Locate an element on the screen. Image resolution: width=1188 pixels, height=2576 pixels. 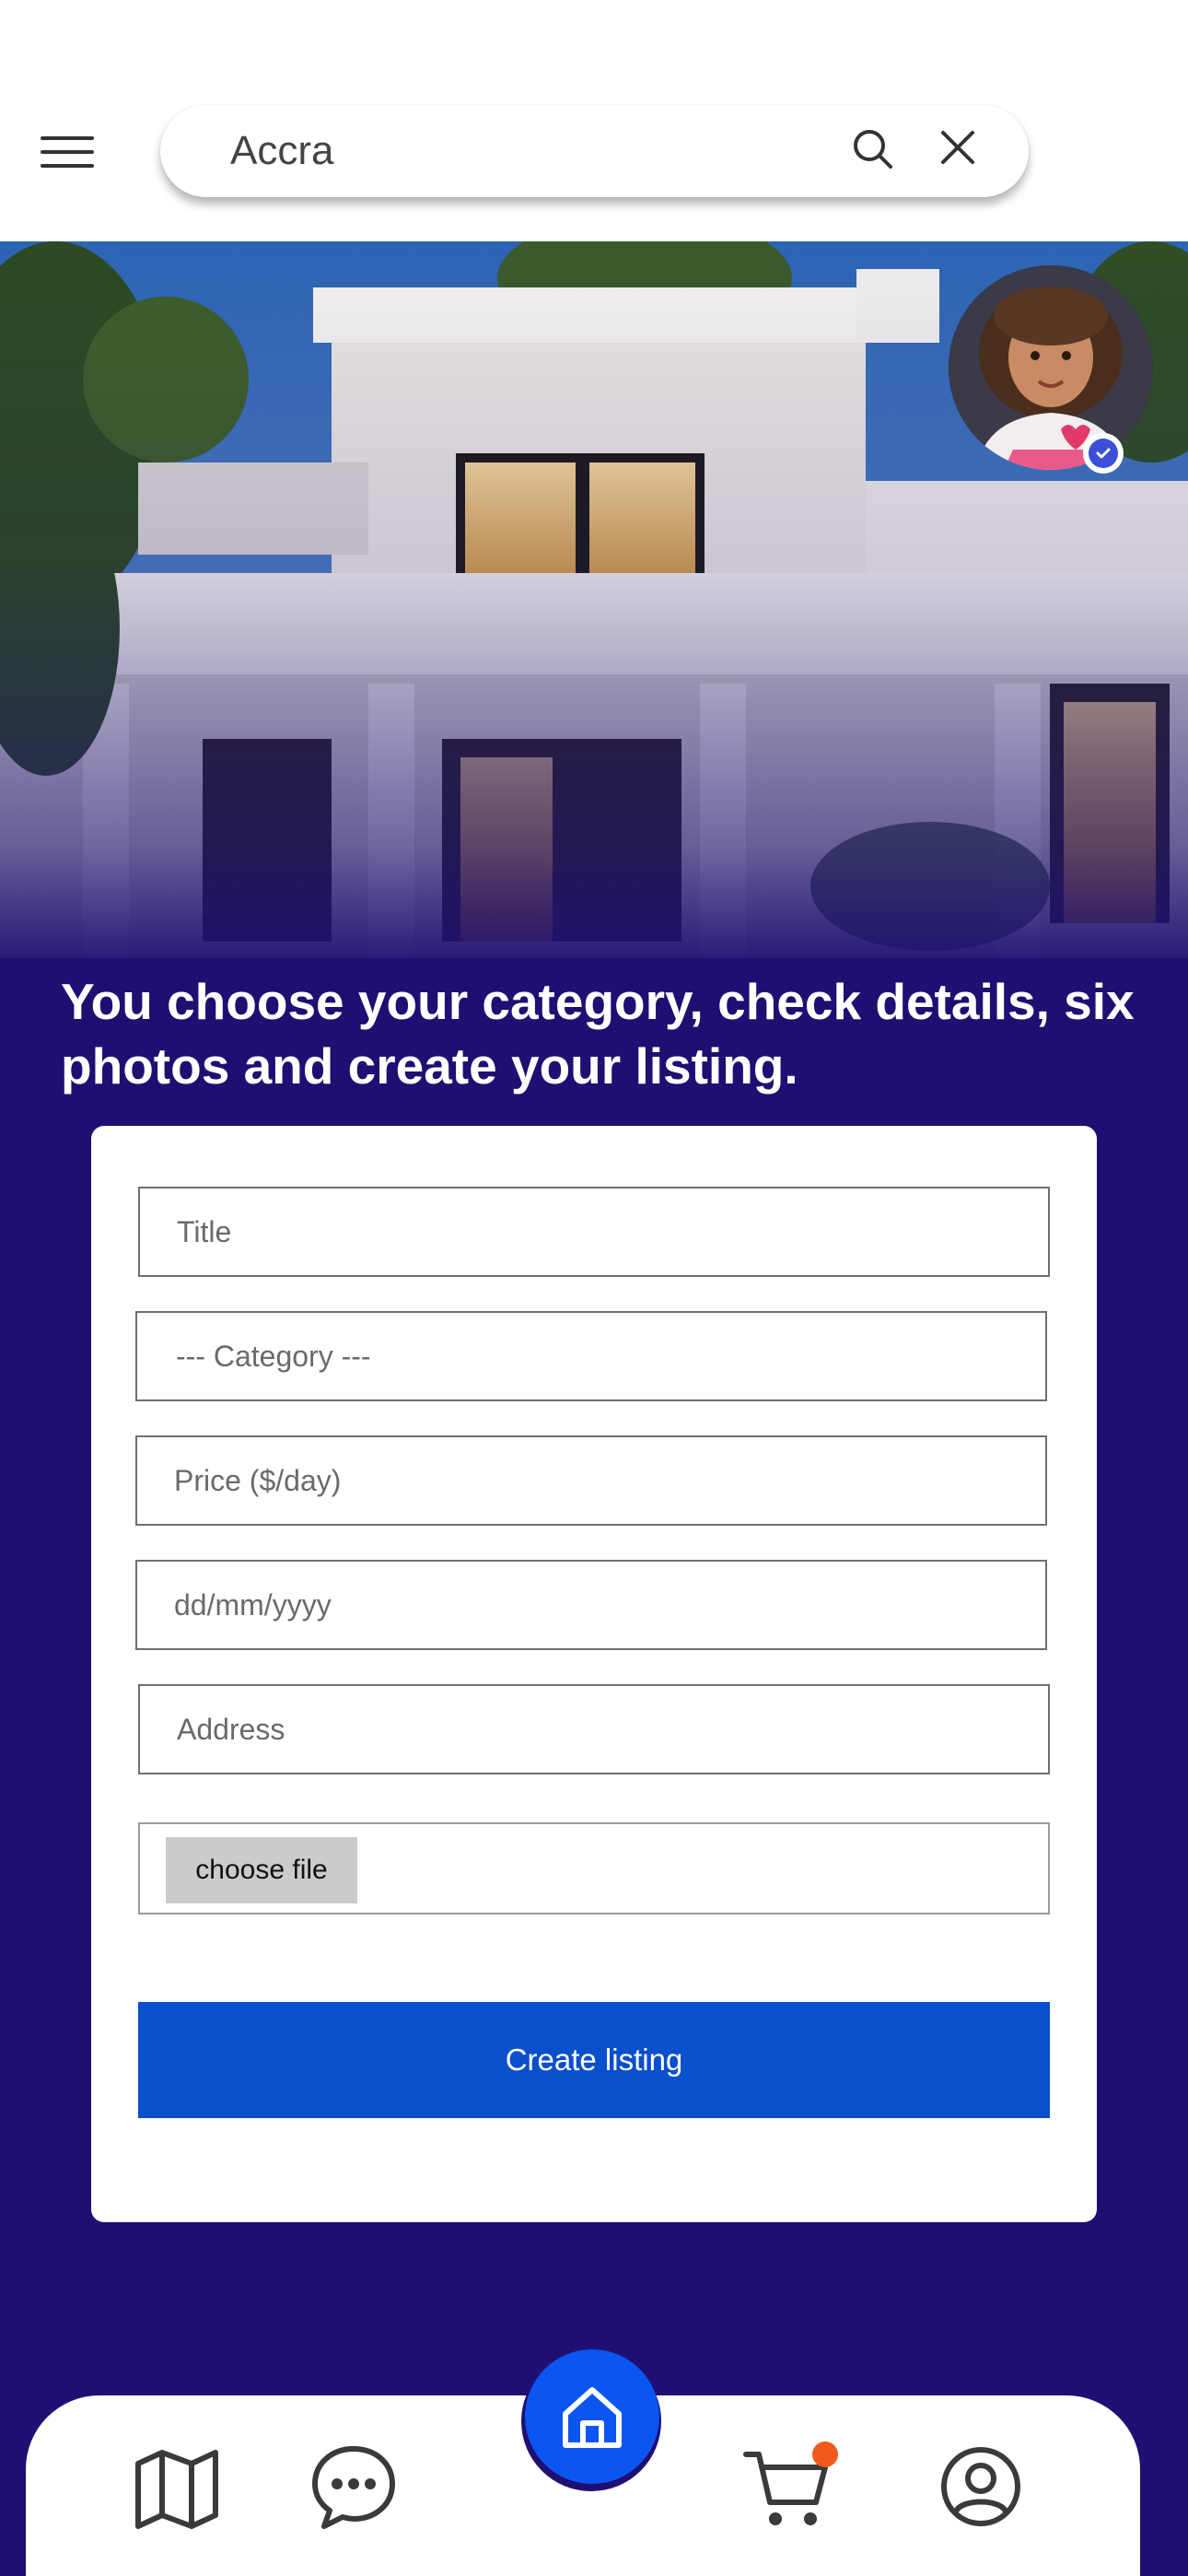
category-select: --- Category --- is located at coordinates (591, 1356).